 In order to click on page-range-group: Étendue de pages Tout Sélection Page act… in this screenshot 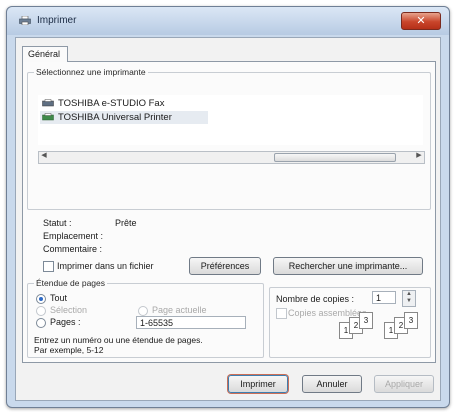, I will do `click(145, 318)`.